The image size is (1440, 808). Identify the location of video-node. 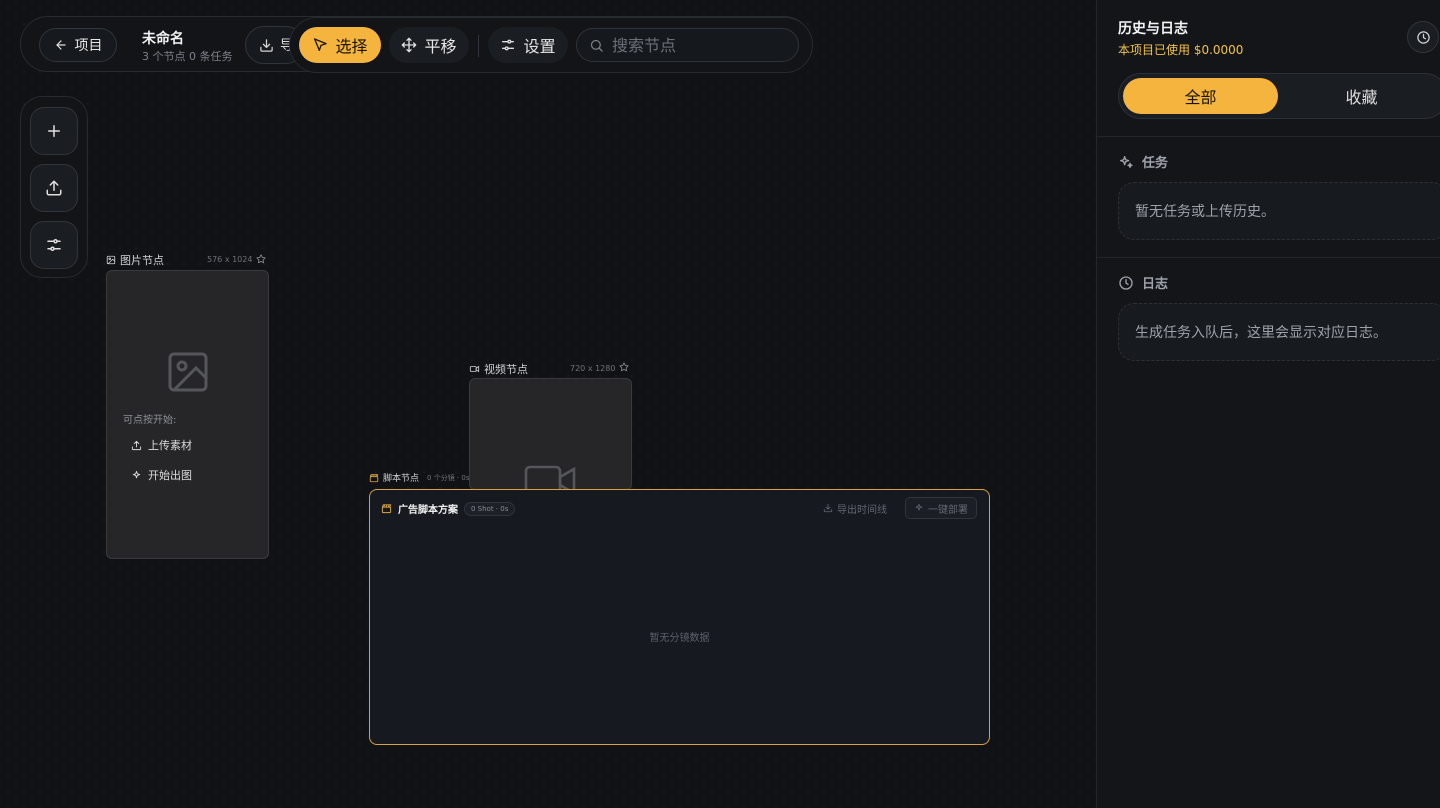
(550, 434).